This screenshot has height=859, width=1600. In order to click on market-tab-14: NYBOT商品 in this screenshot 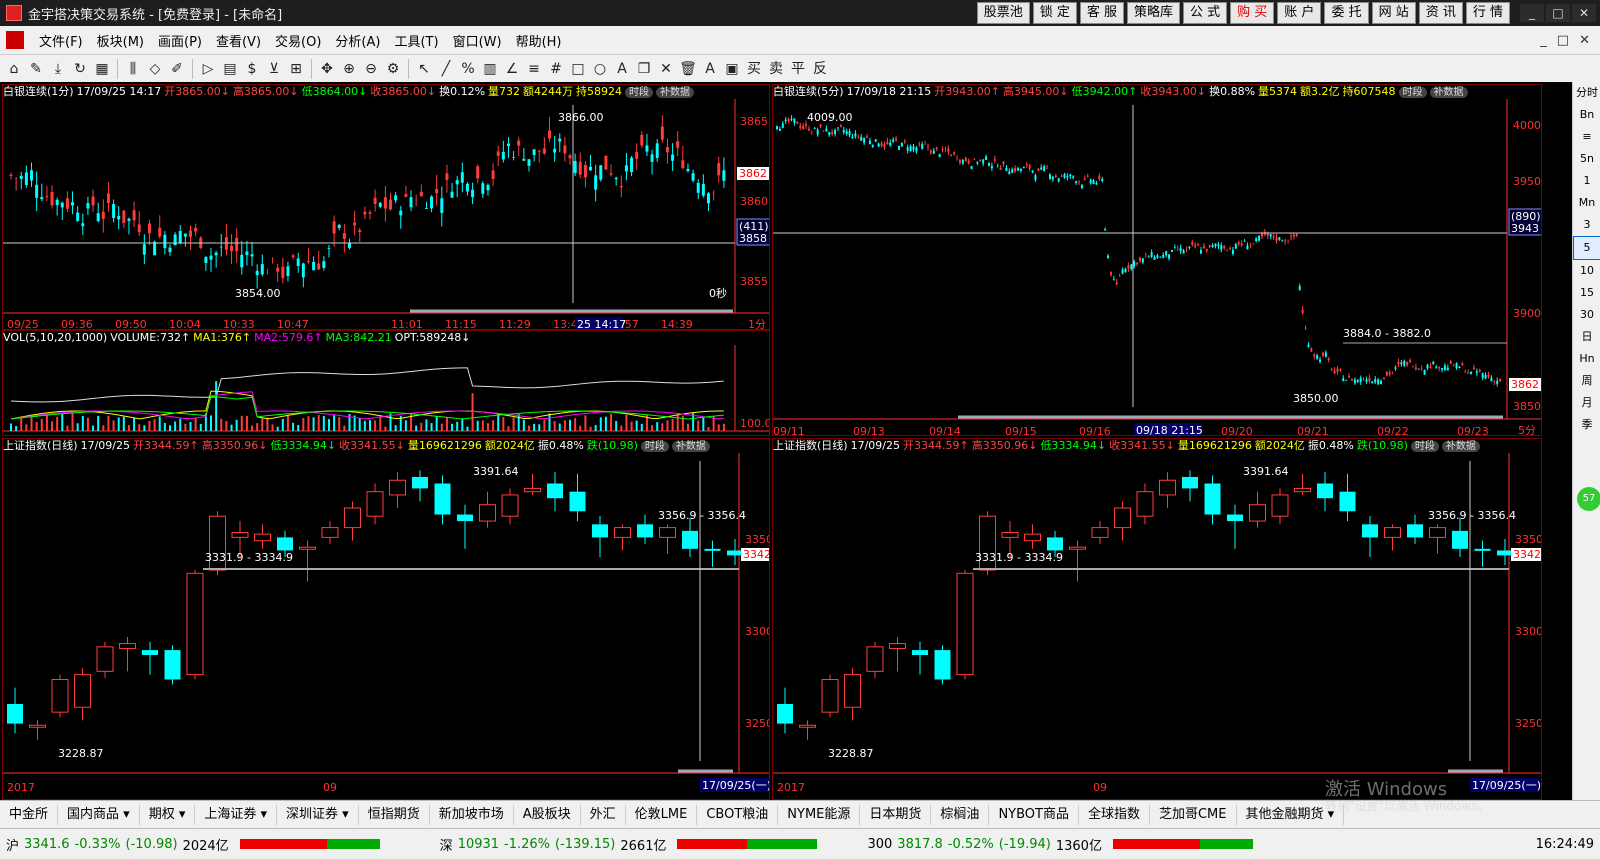, I will do `click(1034, 814)`.